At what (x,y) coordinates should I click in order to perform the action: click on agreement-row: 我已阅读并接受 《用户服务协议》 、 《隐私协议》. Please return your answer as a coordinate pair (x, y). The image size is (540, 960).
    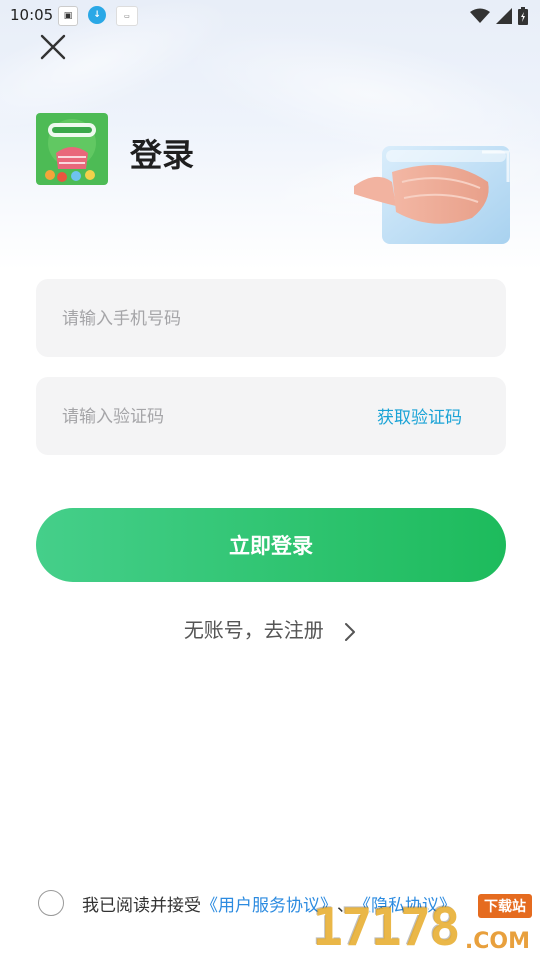
    Looking at the image, I should click on (247, 903).